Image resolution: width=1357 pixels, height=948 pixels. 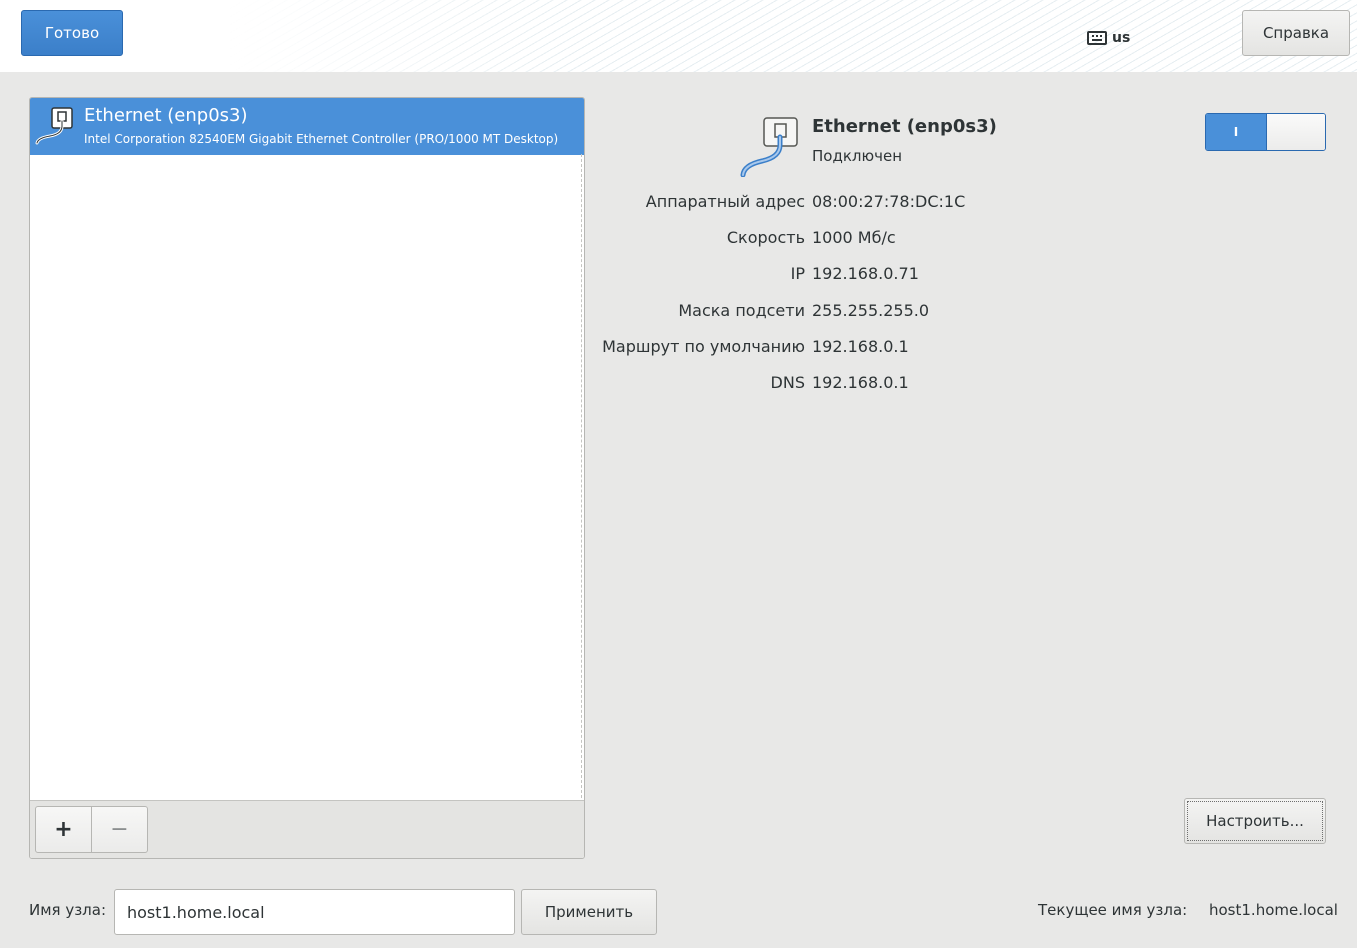 I want to click on property-dns: DNS 192.168.0.1, so click(x=910, y=384).